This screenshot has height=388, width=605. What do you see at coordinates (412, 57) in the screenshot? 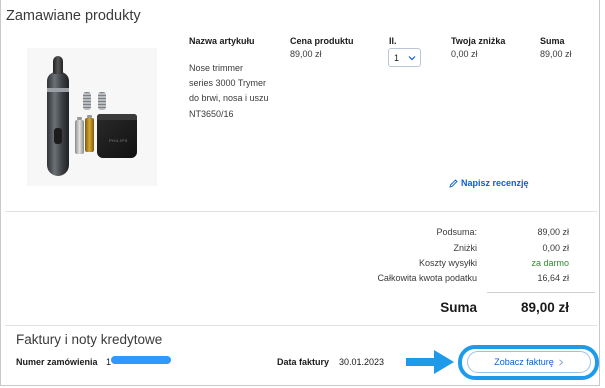
I see `chevron-down-icon` at bounding box center [412, 57].